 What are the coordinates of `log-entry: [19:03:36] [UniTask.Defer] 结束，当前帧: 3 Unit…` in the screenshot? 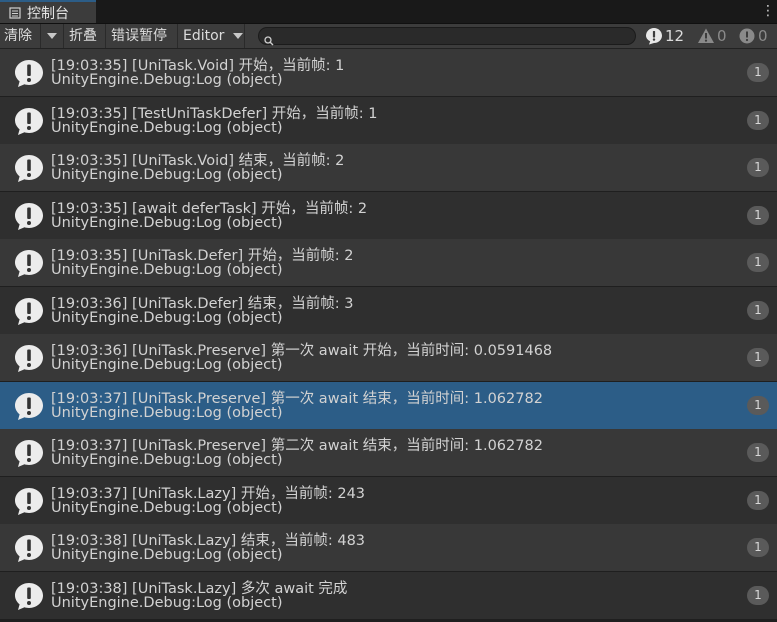 It's located at (388, 310).